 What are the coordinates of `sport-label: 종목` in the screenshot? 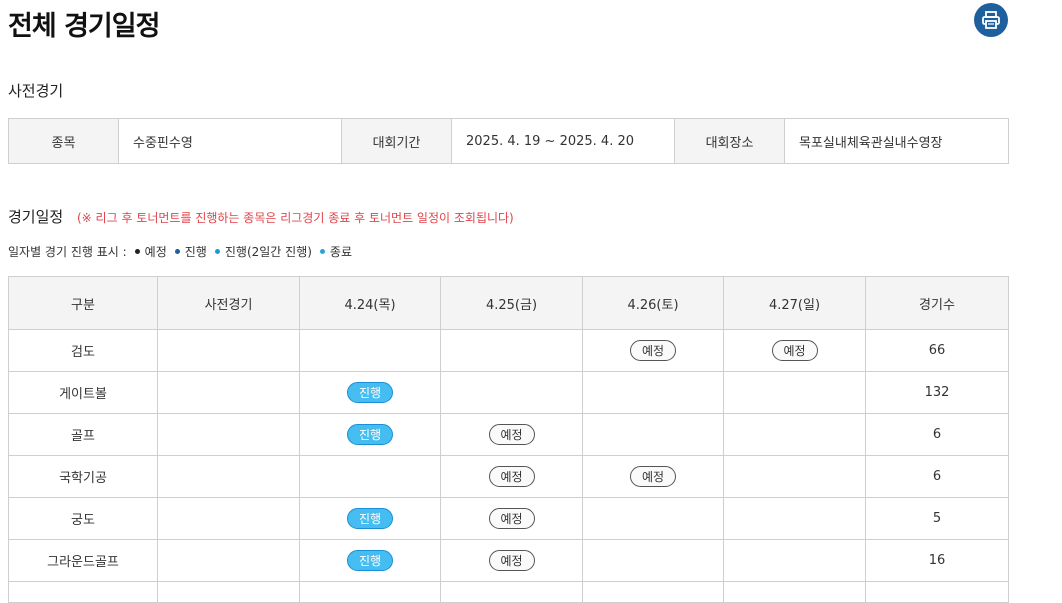 It's located at (63, 141).